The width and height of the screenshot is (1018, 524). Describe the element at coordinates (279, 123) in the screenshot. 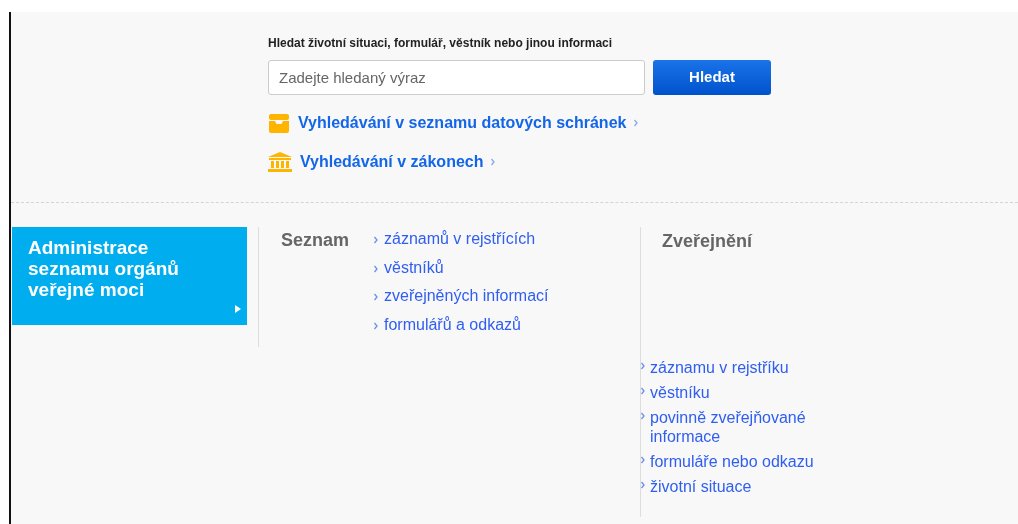

I see `tray-icon` at that location.